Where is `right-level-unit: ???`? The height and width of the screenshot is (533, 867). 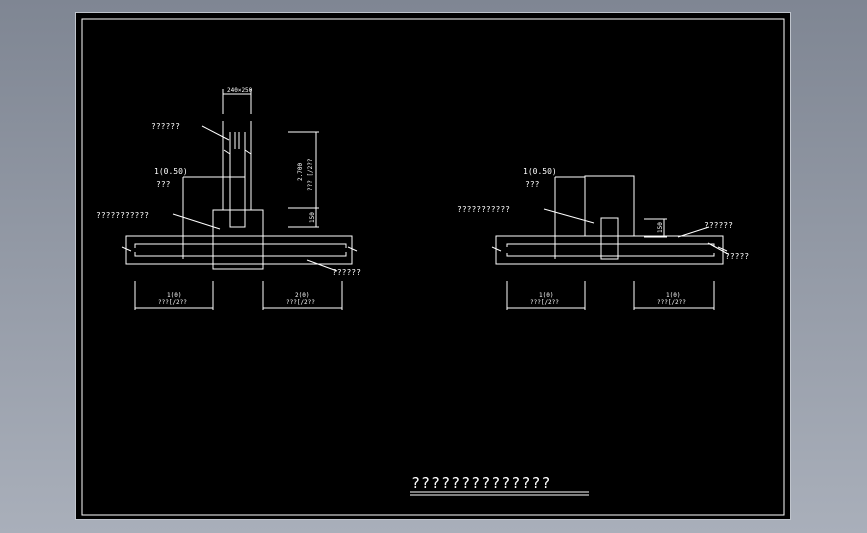 right-level-unit: ??? is located at coordinates (532, 184).